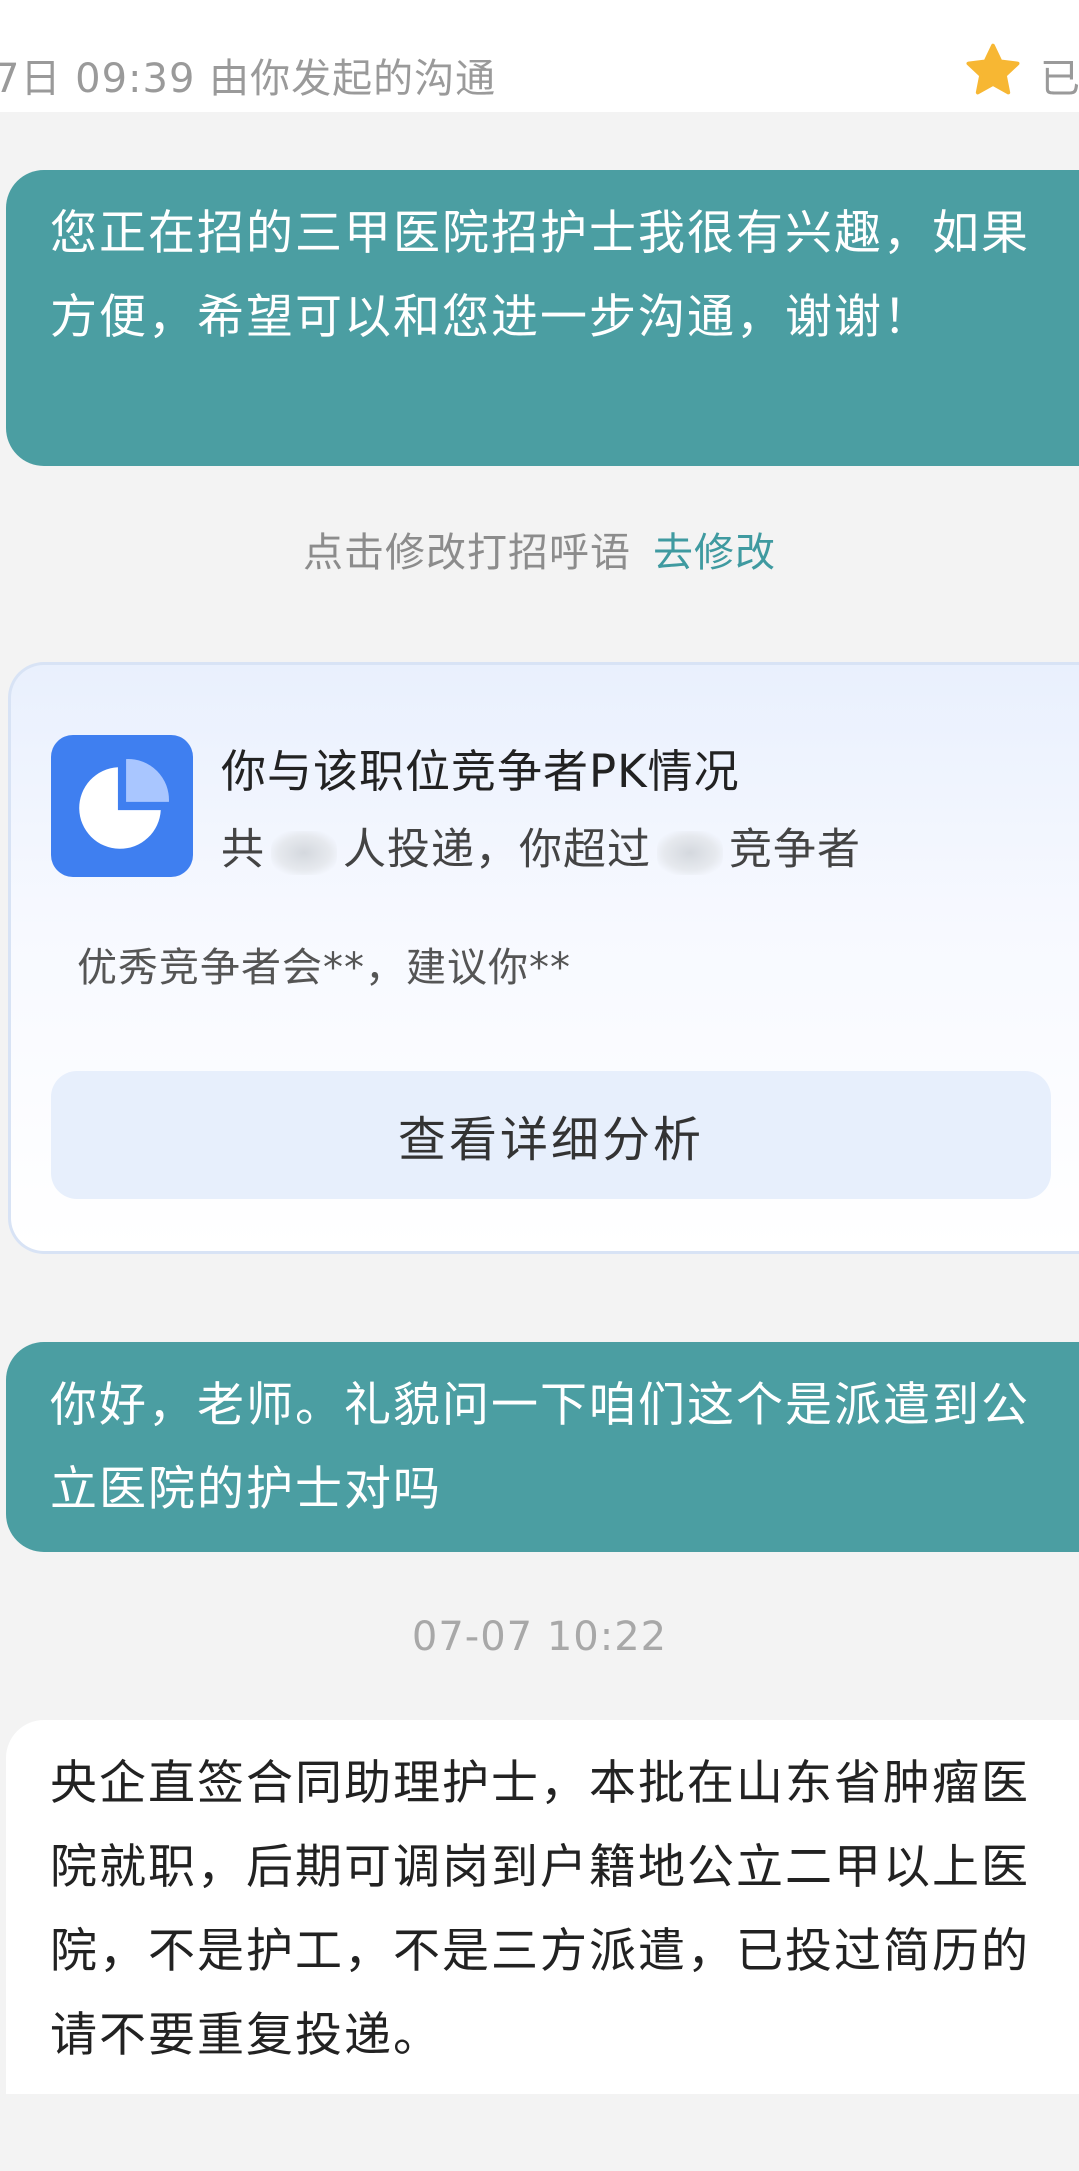 The image size is (1079, 2171). Describe the element at coordinates (542, 318) in the screenshot. I see `sent-message-greeting: 您正在招的三甲医院招护士我很有兴趣，如果方便，希望可以和您进一步沟通，谢谢！` at that location.